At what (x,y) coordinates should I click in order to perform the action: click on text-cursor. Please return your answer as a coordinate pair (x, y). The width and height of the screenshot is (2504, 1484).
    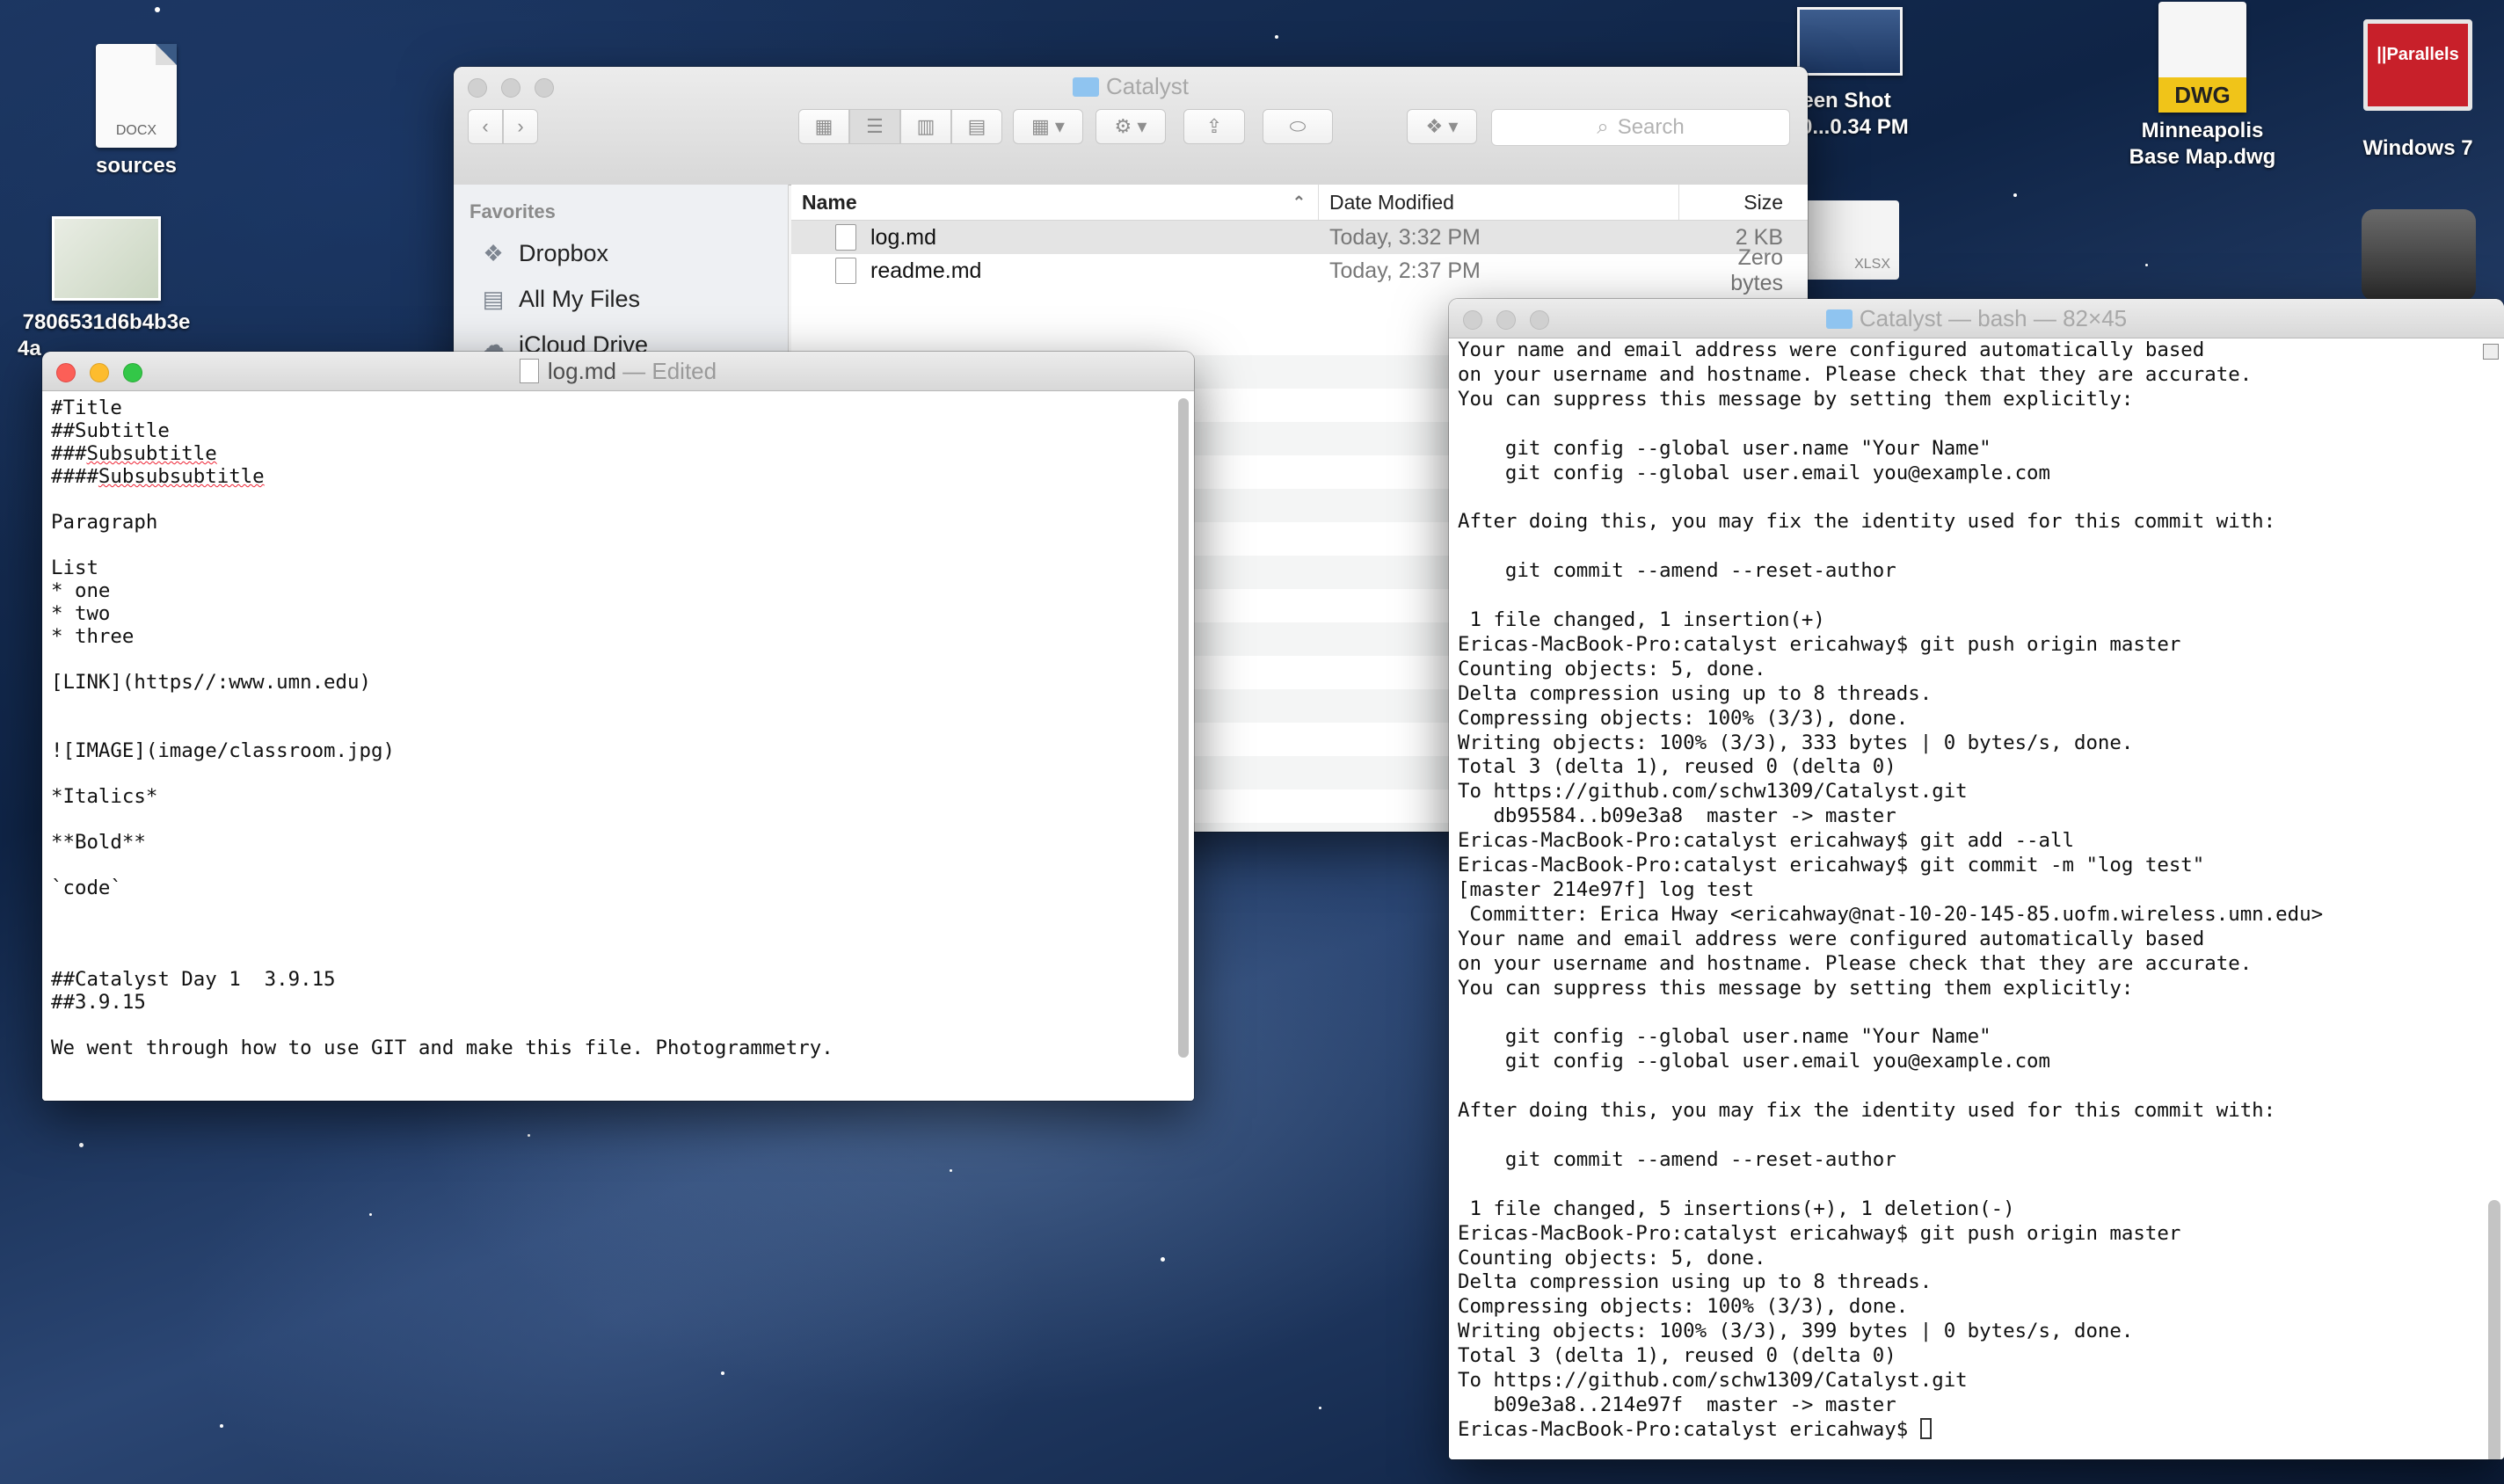
    Looking at the image, I should click on (1925, 1428).